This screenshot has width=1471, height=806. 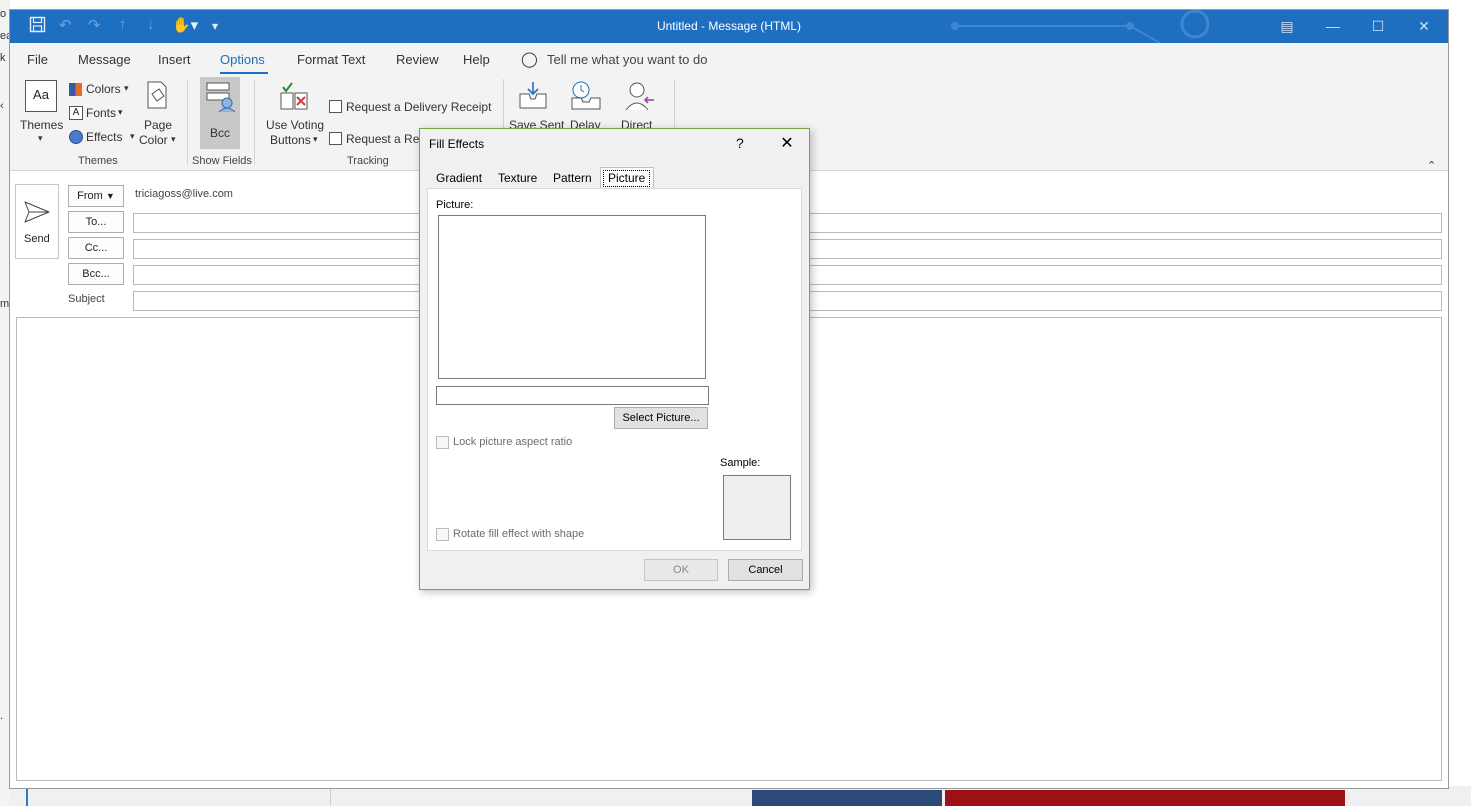 I want to click on tab-format-text: Format Text, so click(x=331, y=59).